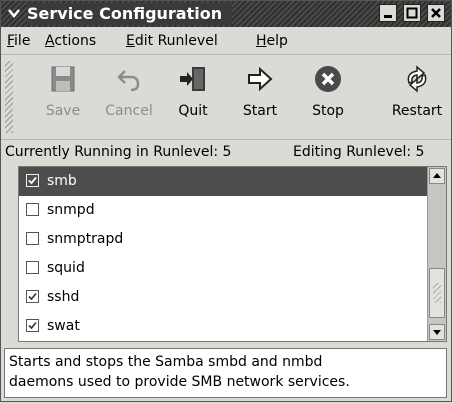 The image size is (454, 404). Describe the element at coordinates (63, 111) in the screenshot. I see `save-label: Save` at that location.